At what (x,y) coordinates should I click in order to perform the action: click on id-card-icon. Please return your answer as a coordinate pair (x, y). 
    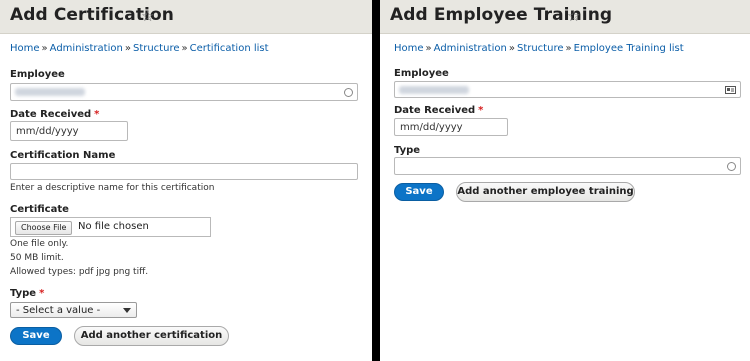
    Looking at the image, I should click on (730, 90).